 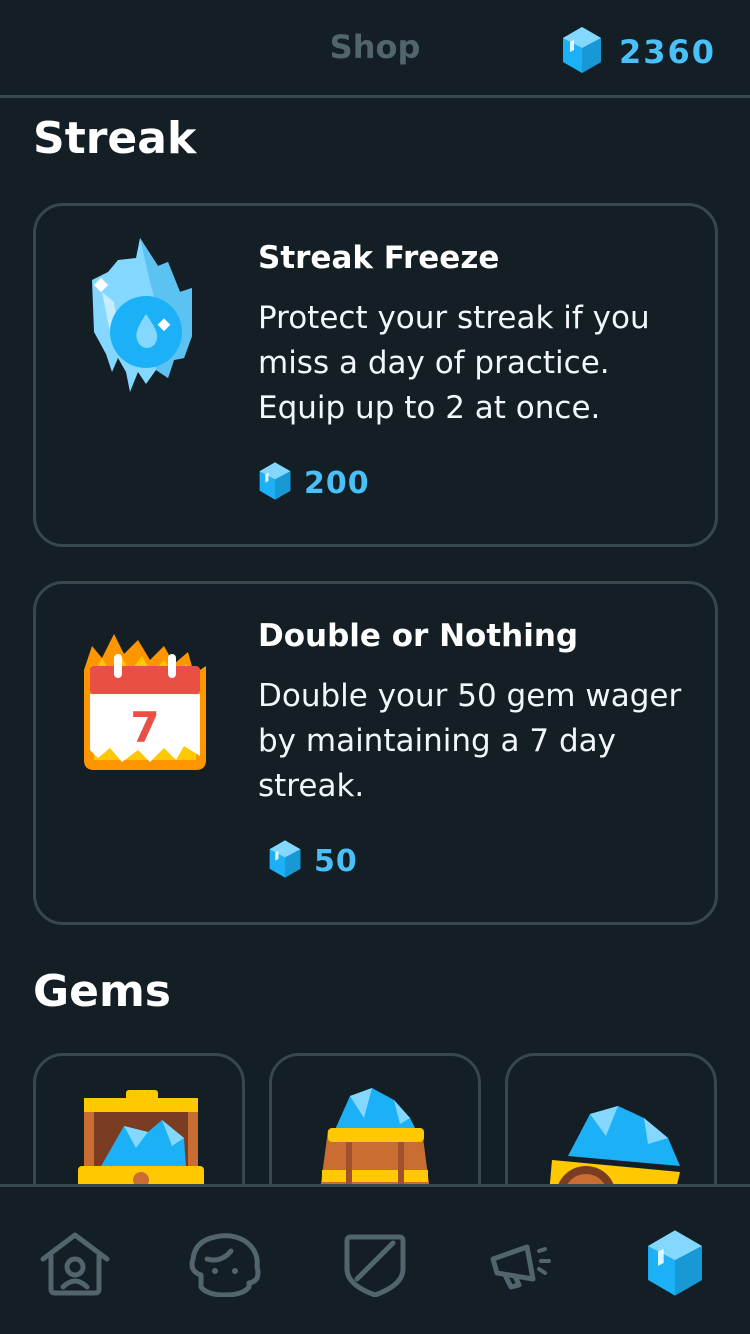 I want to click on tab-leagues, so click(x=375, y=1263).